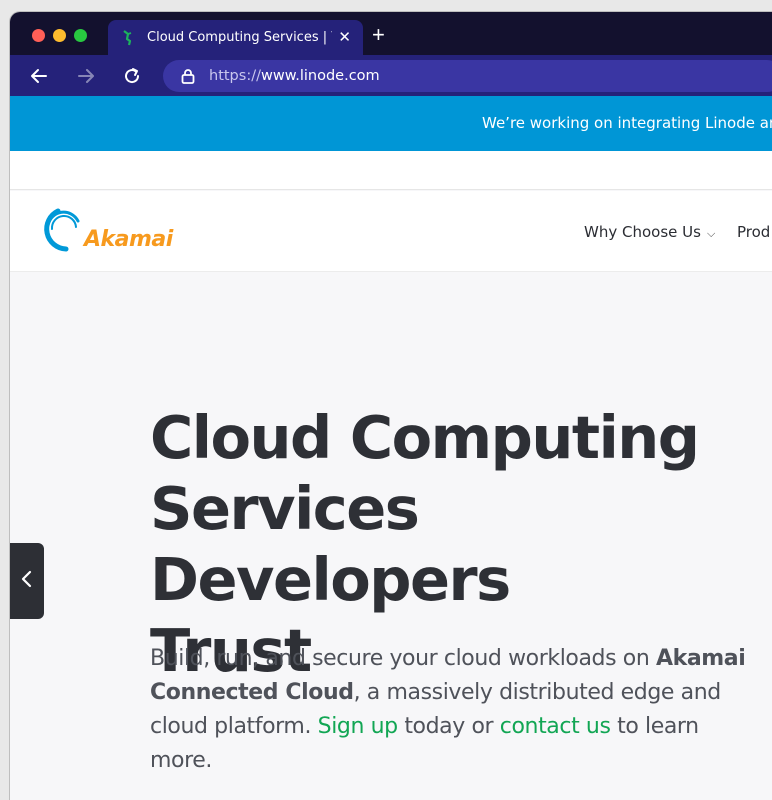 The width and height of the screenshot is (772, 800). Describe the element at coordinates (753, 232) in the screenshot. I see `nav-products: Prod` at that location.